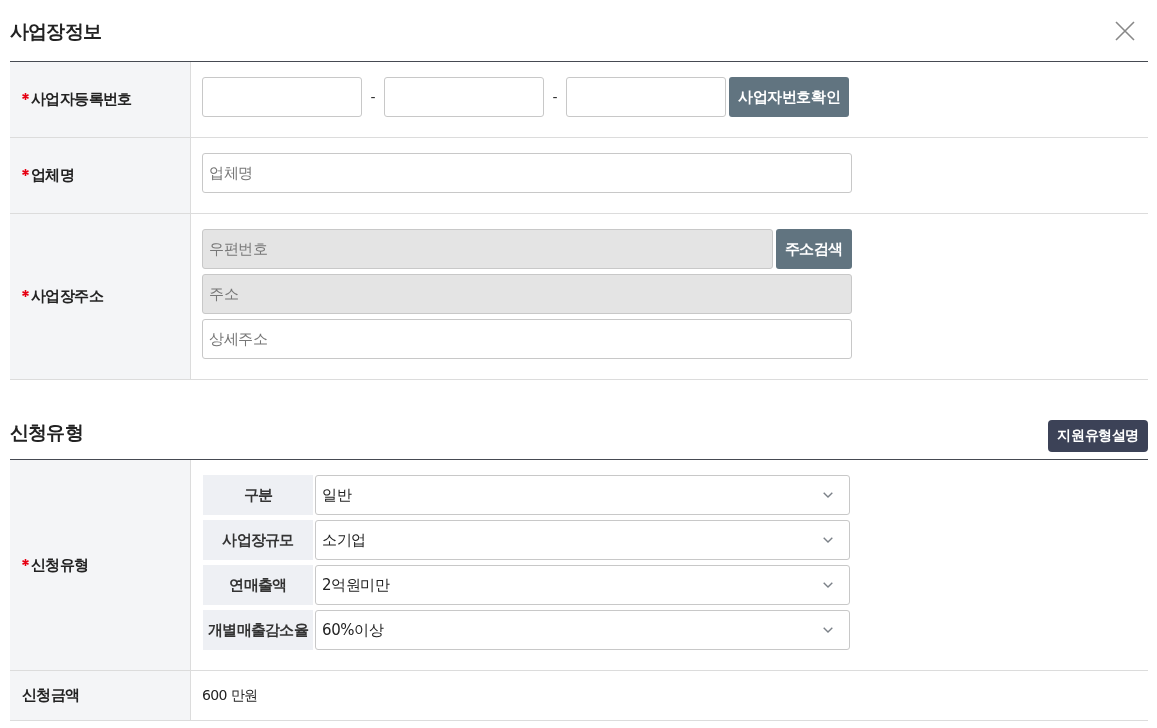 The width and height of the screenshot is (1157, 728). What do you see at coordinates (258, 585) in the screenshot?
I see `select-label: 연매출액` at bounding box center [258, 585].